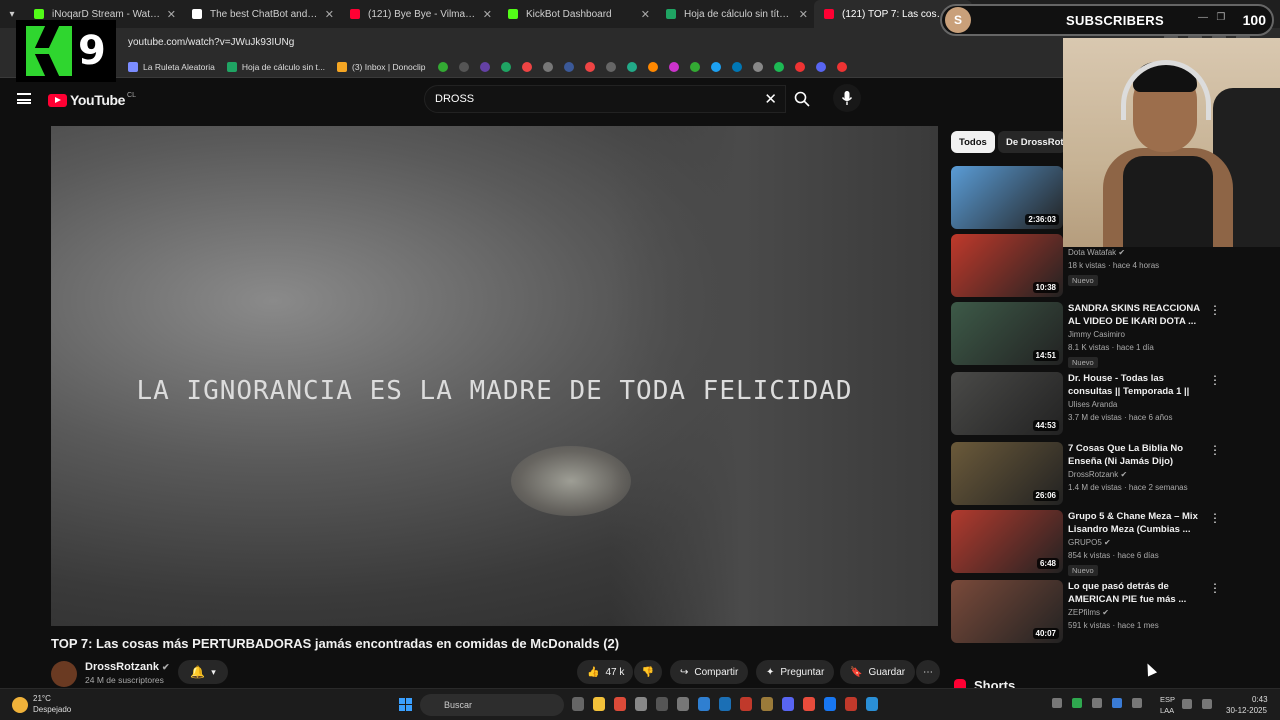 The height and width of the screenshot is (720, 1280). Describe the element at coordinates (878, 672) in the screenshot. I see `save-button: 🔖 Guardar` at that location.